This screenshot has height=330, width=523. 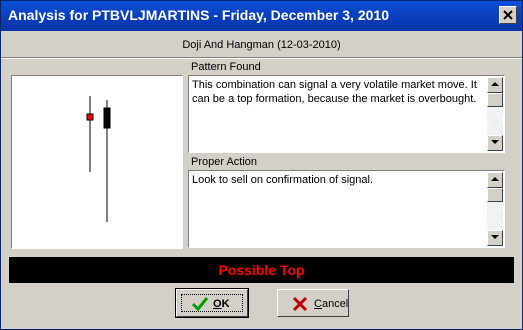 What do you see at coordinates (300, 304) in the screenshot?
I see `cancel-x-icon` at bounding box center [300, 304].